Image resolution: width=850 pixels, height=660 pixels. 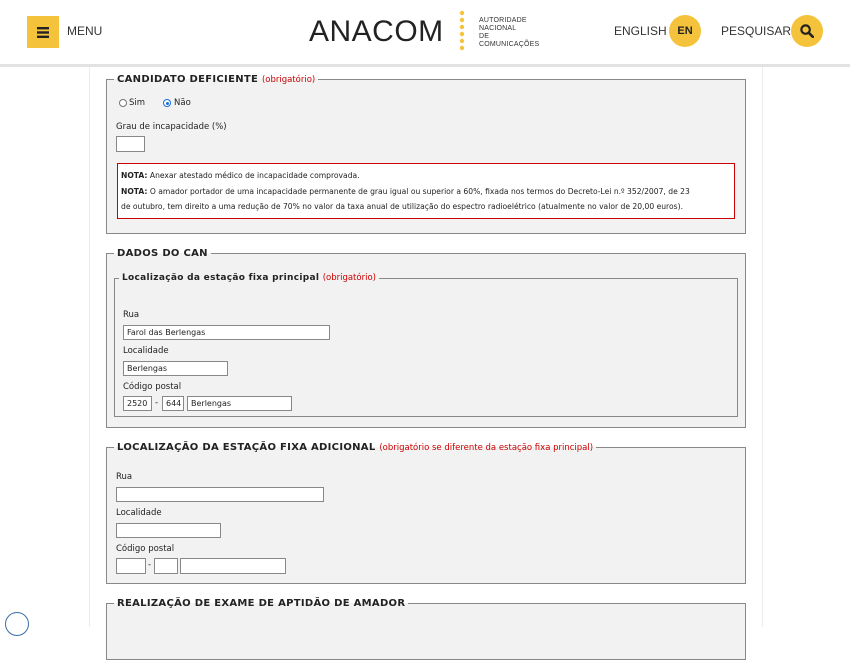 I want to click on legend-text: Localização da estação fixa principal, so click(x=221, y=278).